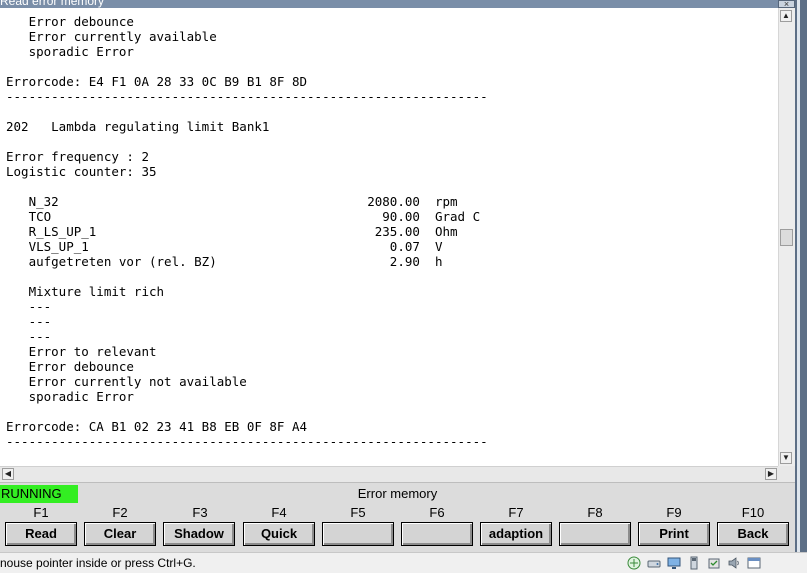  I want to click on measurement-line: N_32 2080.00 rpm, so click(232, 201).